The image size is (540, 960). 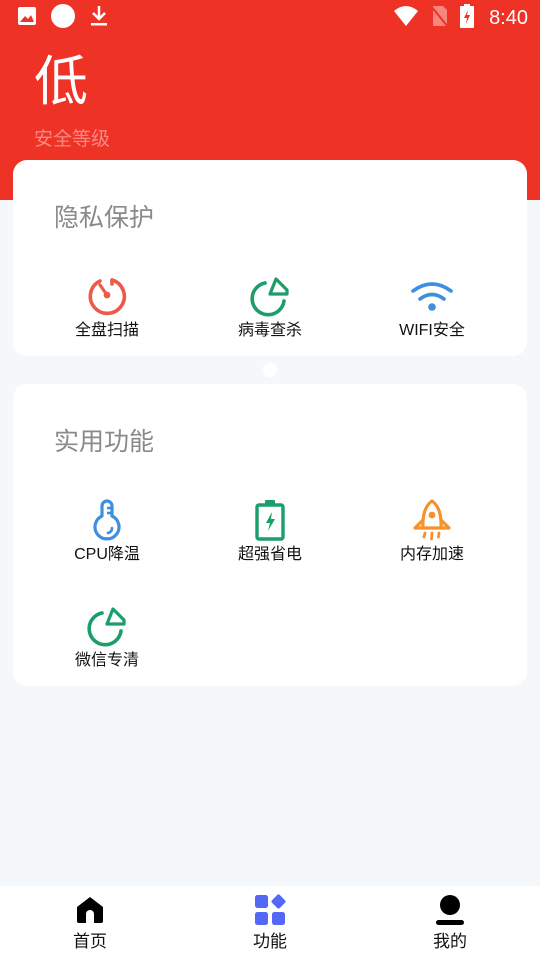 What do you see at coordinates (508, 17) in the screenshot?
I see `status-time: 8:40` at bounding box center [508, 17].